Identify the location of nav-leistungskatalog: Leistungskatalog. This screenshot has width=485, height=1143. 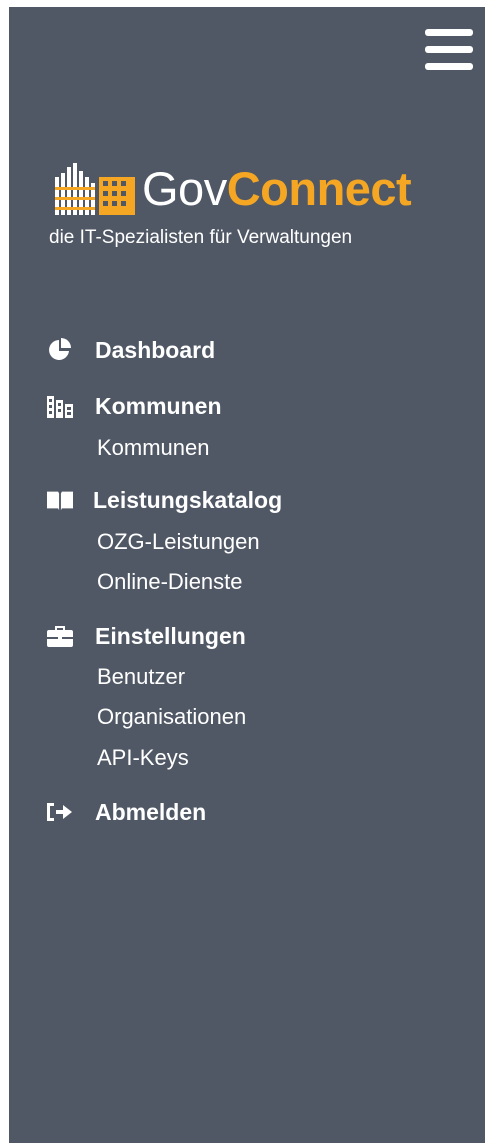
(164, 500).